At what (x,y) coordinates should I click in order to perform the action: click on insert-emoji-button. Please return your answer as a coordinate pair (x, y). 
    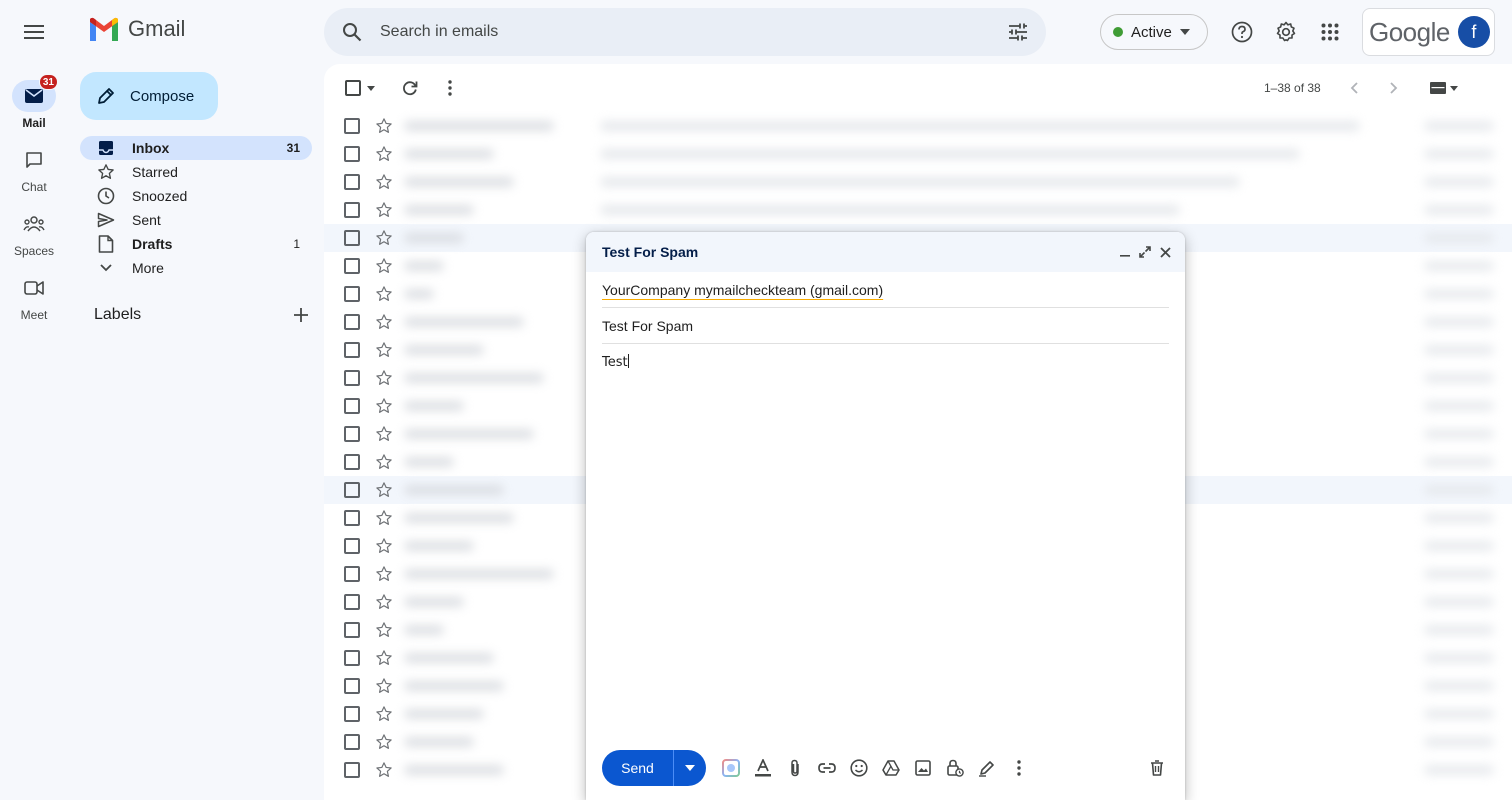
    Looking at the image, I should click on (859, 768).